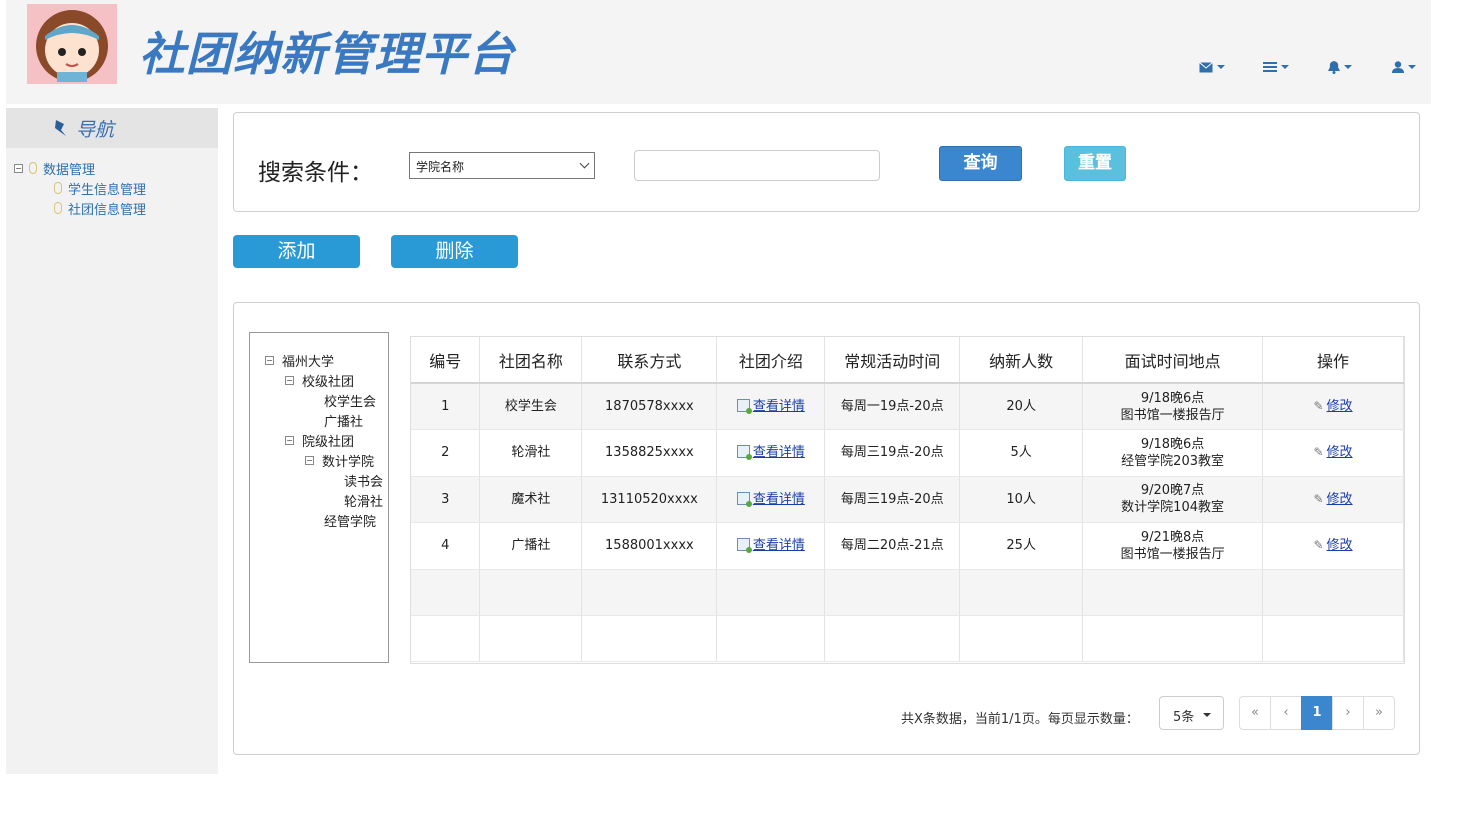 The image size is (1457, 816). What do you see at coordinates (649, 453) in the screenshot?
I see `cell-contact: 1358825xxxx` at bounding box center [649, 453].